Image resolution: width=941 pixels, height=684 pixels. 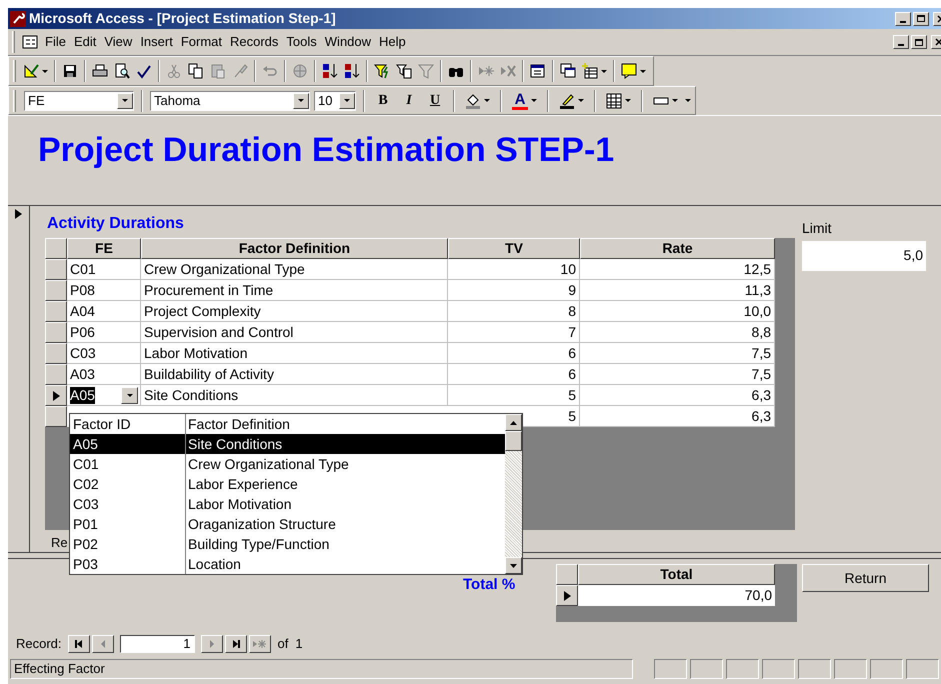 I want to click on table-cell: 10,0, so click(x=757, y=311).